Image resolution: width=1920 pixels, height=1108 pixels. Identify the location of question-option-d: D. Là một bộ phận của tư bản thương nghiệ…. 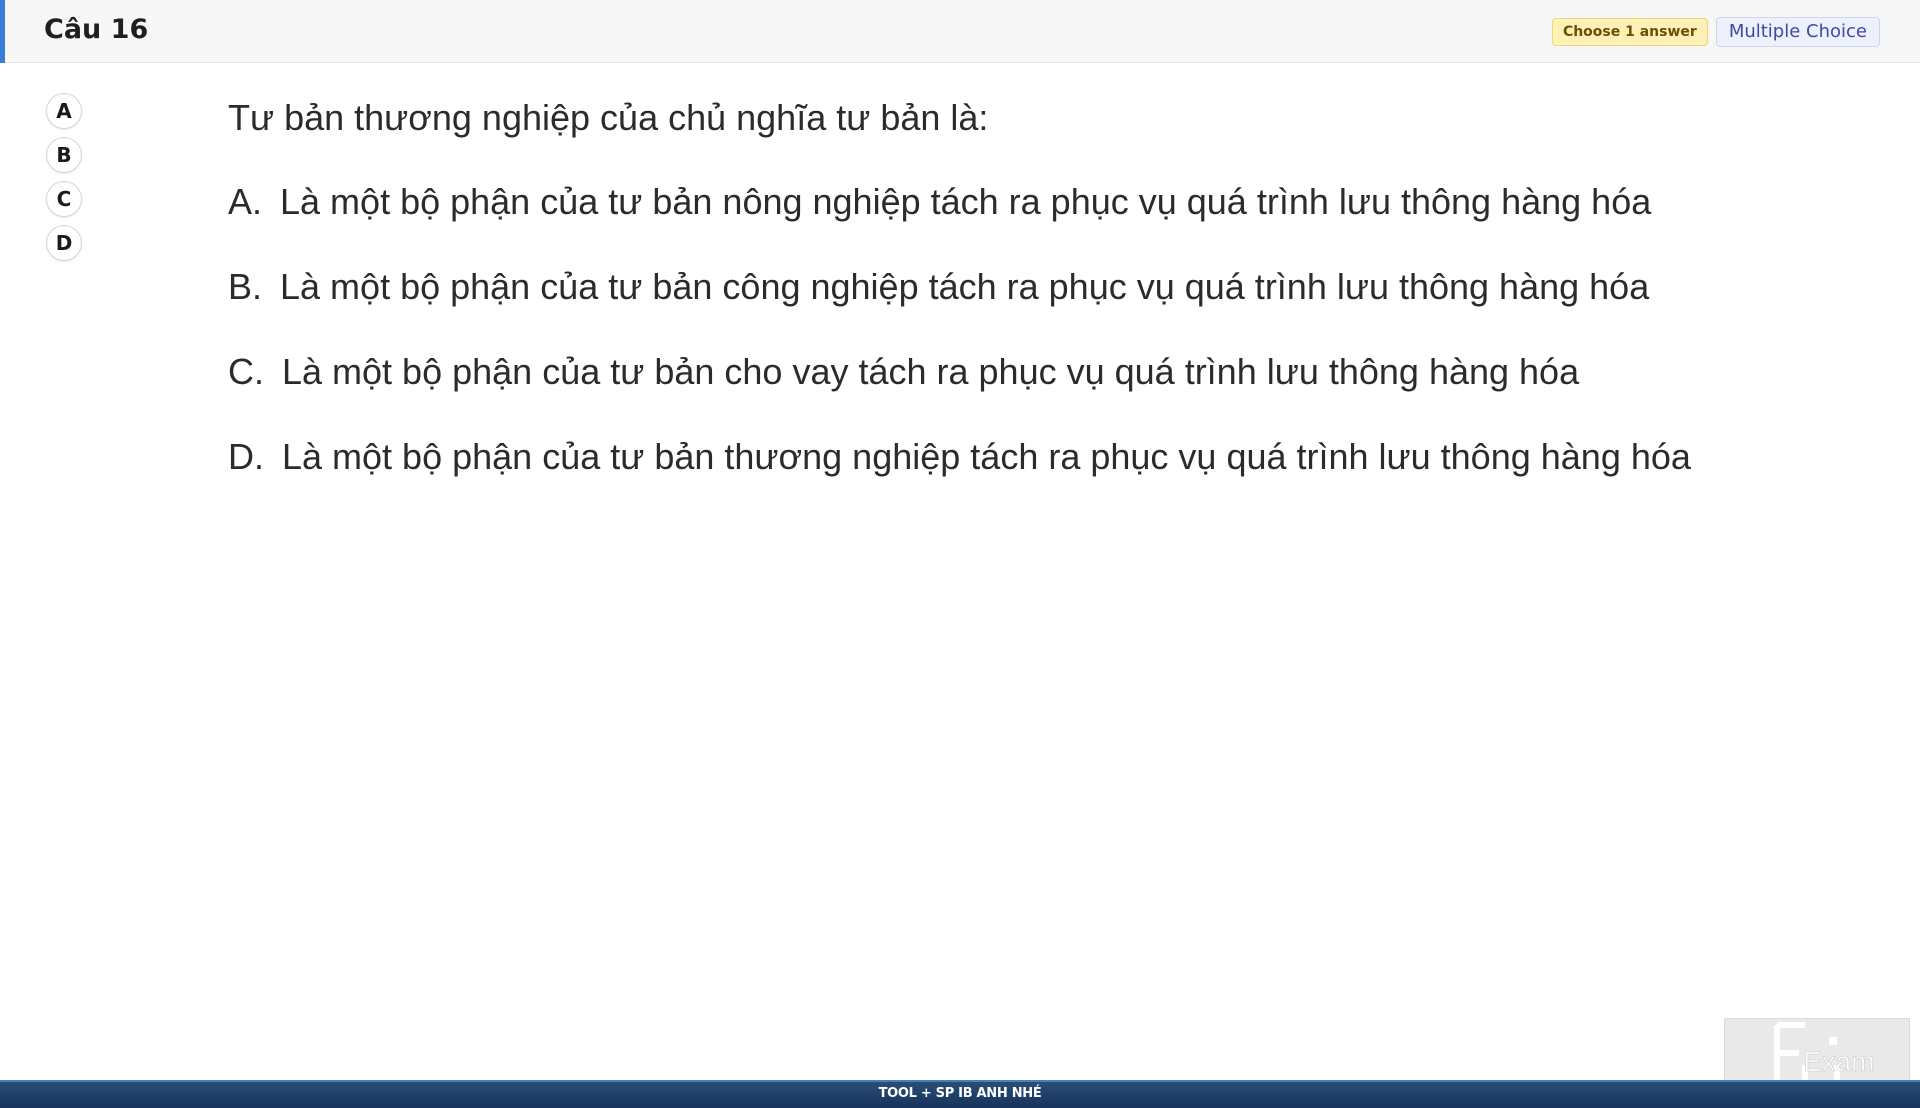
(1008, 457).